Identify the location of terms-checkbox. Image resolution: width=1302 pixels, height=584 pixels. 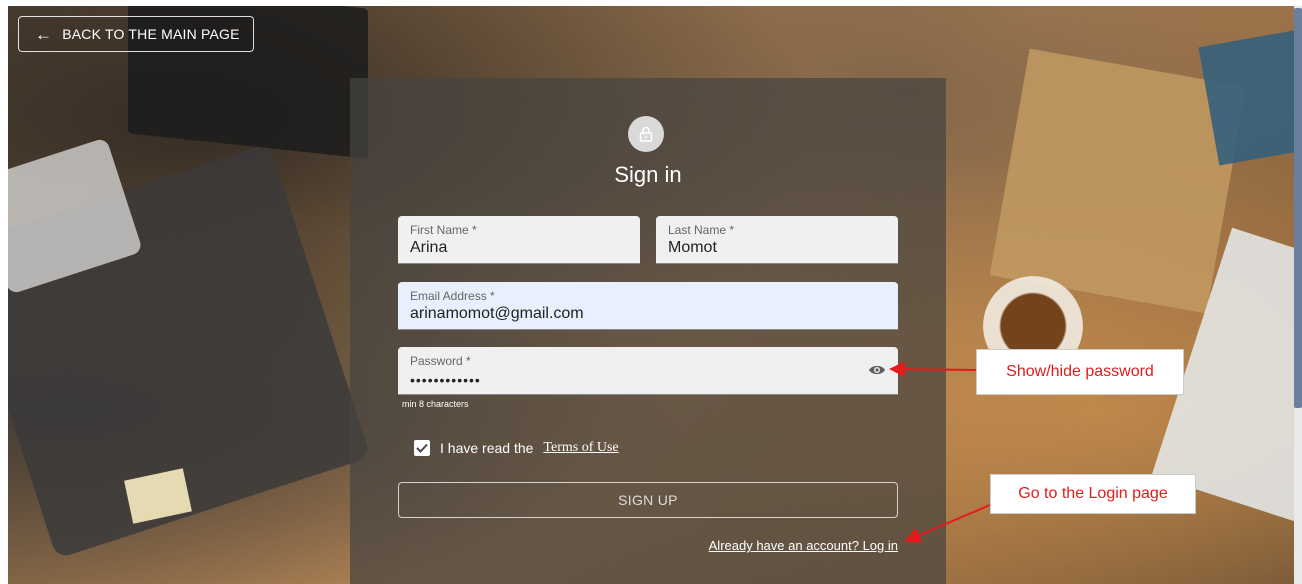
(422, 448).